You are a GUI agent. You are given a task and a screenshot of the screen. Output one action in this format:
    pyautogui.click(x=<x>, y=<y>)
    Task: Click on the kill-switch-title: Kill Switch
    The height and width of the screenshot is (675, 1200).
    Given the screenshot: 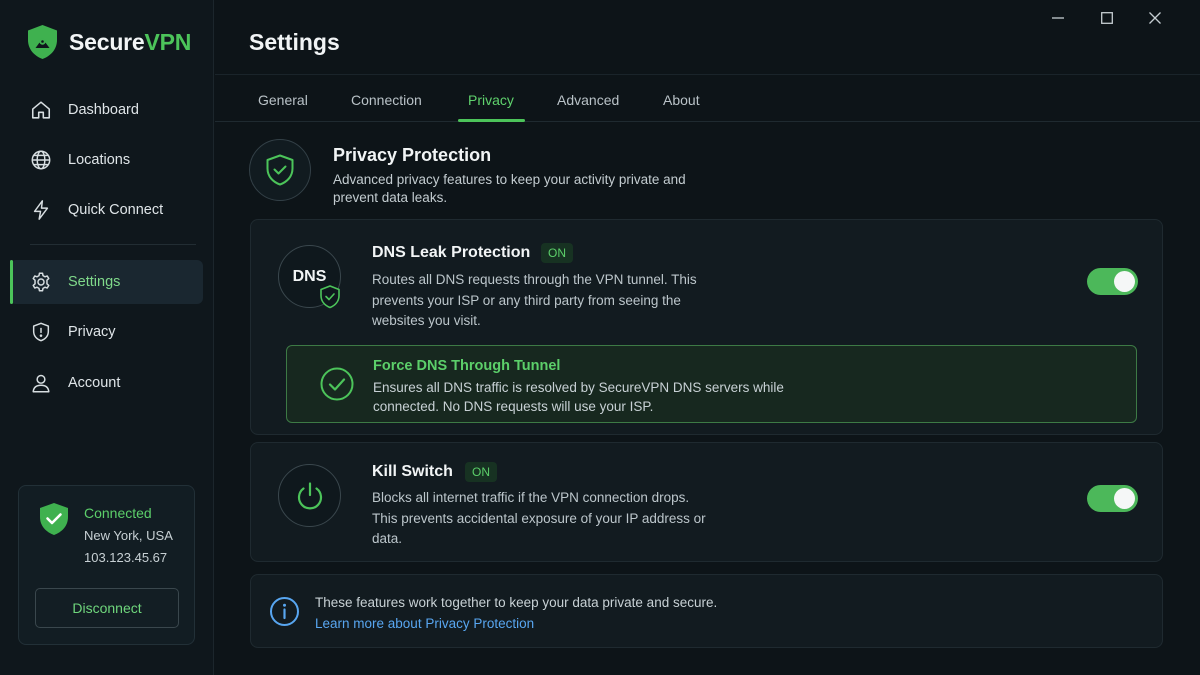 What is the action you would take?
    pyautogui.click(x=412, y=471)
    